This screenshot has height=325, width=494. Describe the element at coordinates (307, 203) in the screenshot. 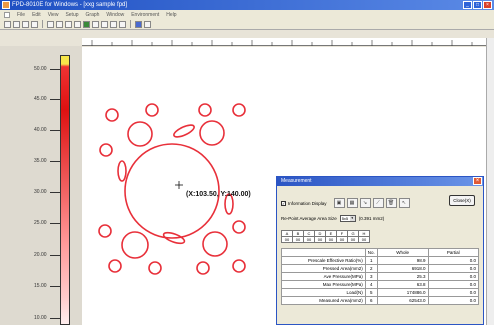

I see `info-display-label: Information Display` at that location.